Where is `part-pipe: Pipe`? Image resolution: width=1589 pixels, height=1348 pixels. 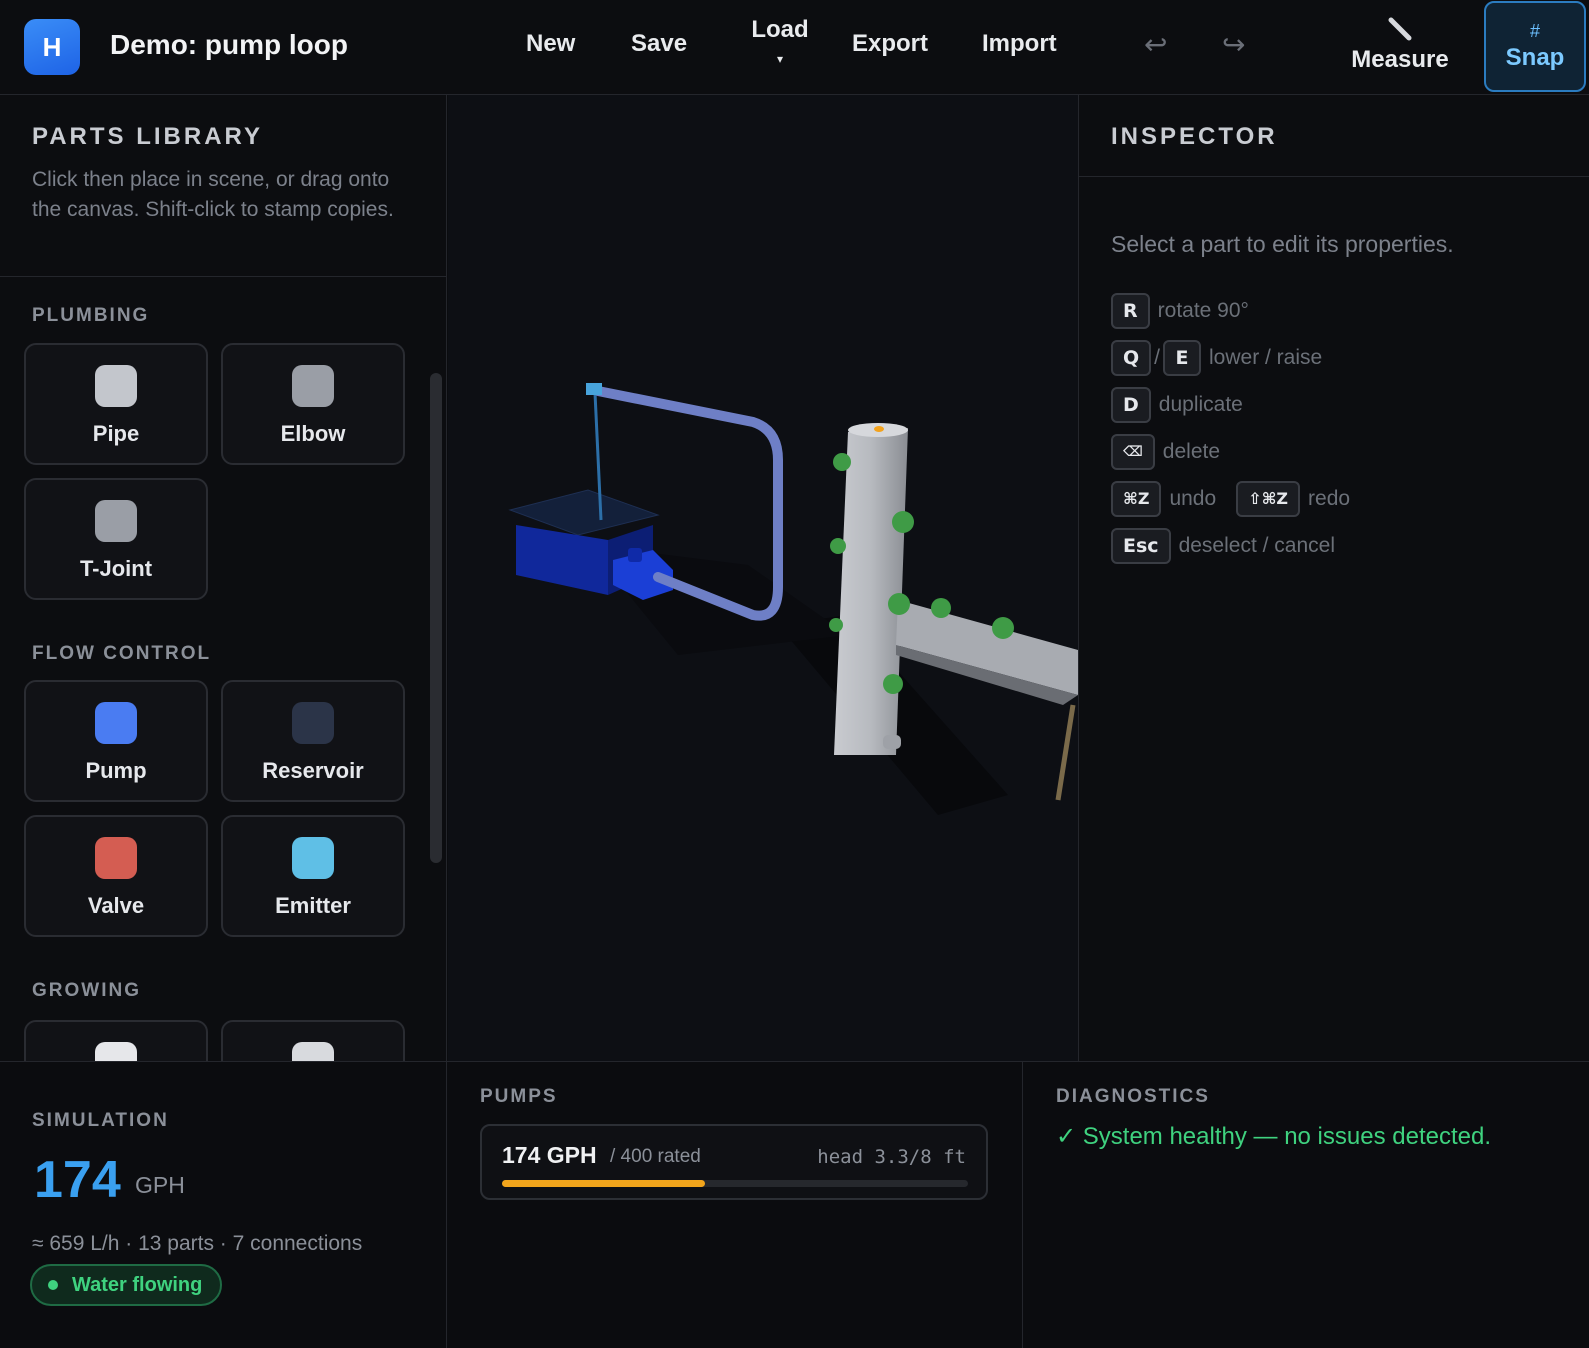 part-pipe: Pipe is located at coordinates (116, 404).